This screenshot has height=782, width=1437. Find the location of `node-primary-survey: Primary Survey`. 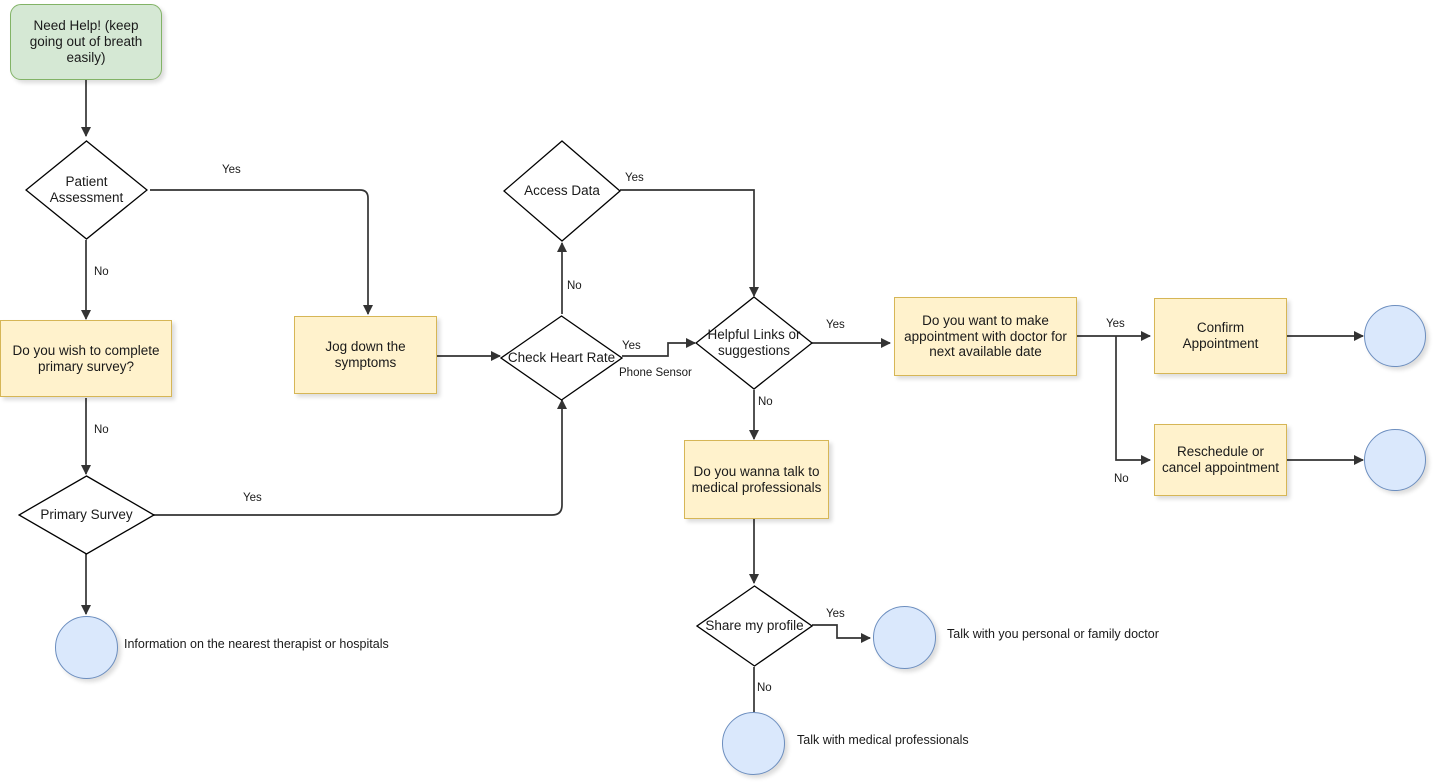

node-primary-survey: Primary Survey is located at coordinates (86, 515).